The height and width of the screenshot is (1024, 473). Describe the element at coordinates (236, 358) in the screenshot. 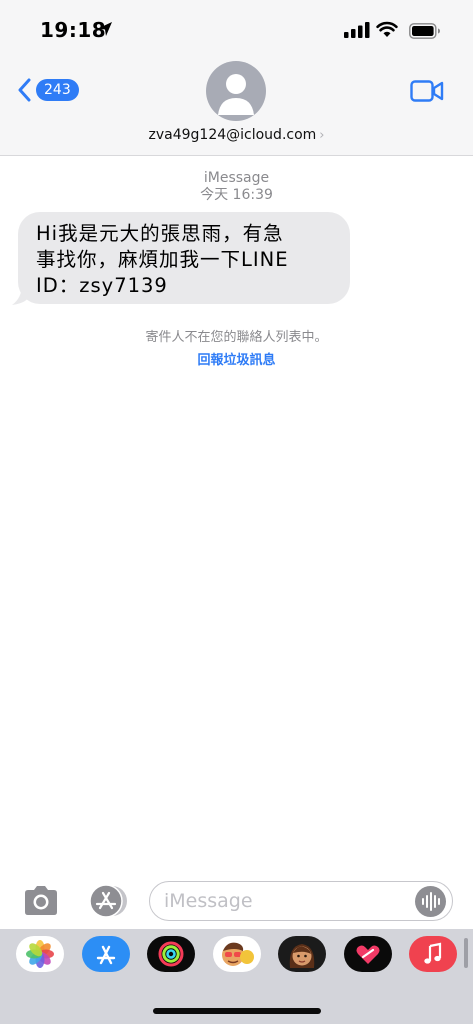

I see `report-junk-link: 回報垃圾訊息` at that location.